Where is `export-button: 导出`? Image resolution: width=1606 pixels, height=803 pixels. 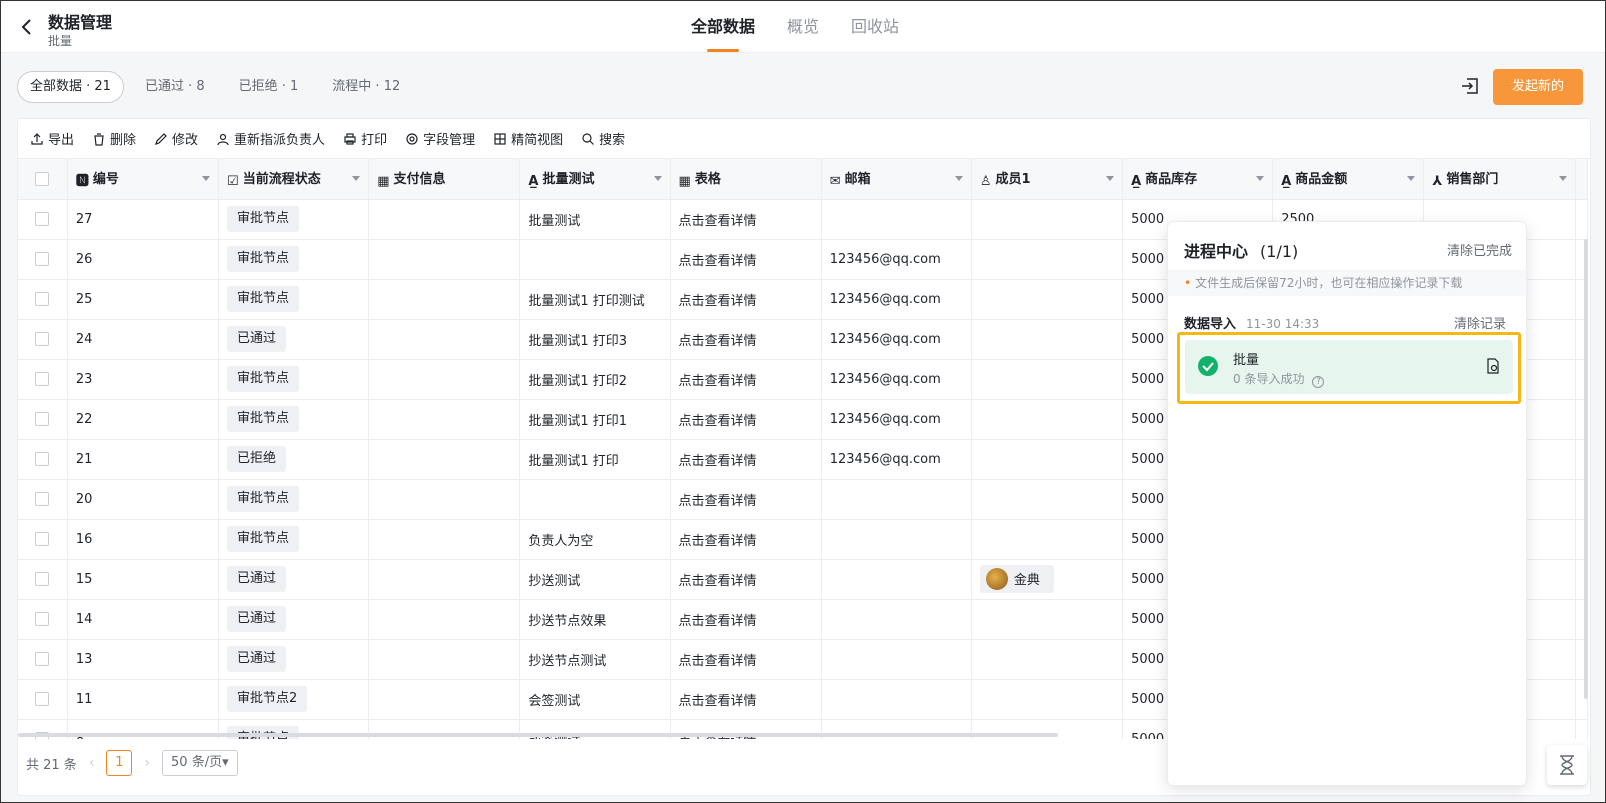
export-button: 导出 is located at coordinates (52, 138).